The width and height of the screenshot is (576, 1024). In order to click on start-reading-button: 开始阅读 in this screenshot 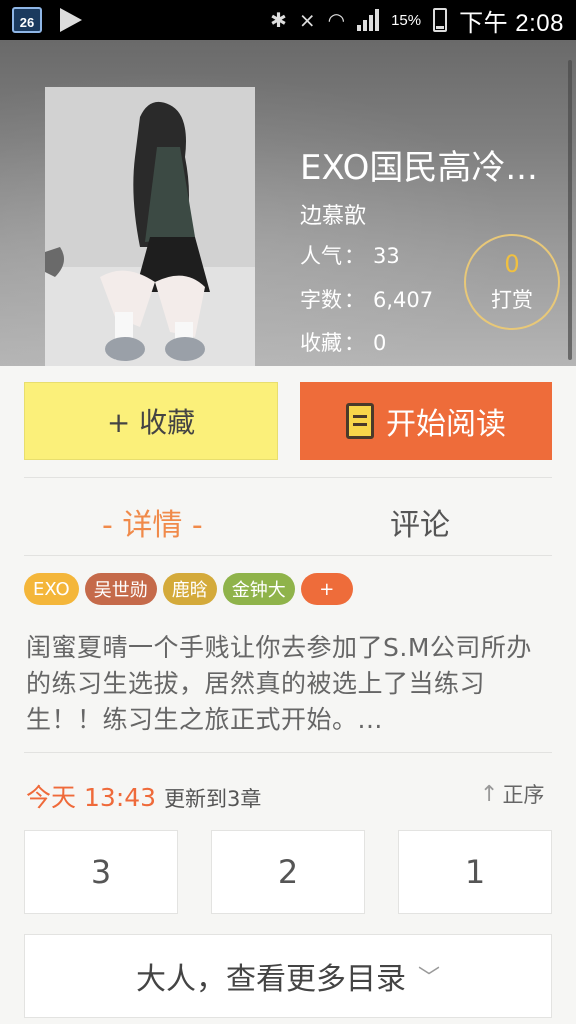, I will do `click(426, 421)`.